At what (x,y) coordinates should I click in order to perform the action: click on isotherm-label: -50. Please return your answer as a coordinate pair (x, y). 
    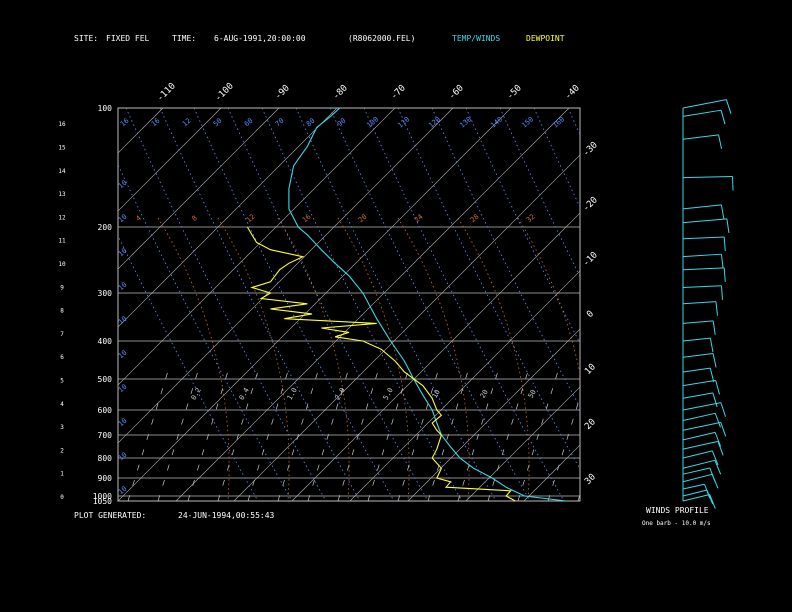
    Looking at the image, I should click on (514, 92).